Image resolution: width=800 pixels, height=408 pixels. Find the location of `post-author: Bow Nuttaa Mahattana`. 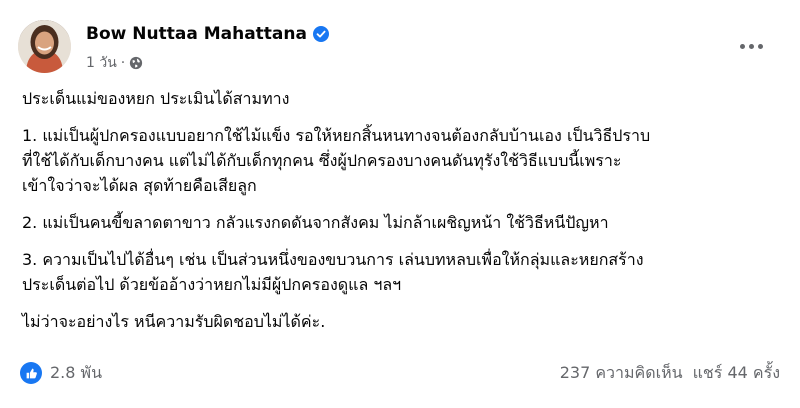

post-author: Bow Nuttaa Mahattana is located at coordinates (207, 34).